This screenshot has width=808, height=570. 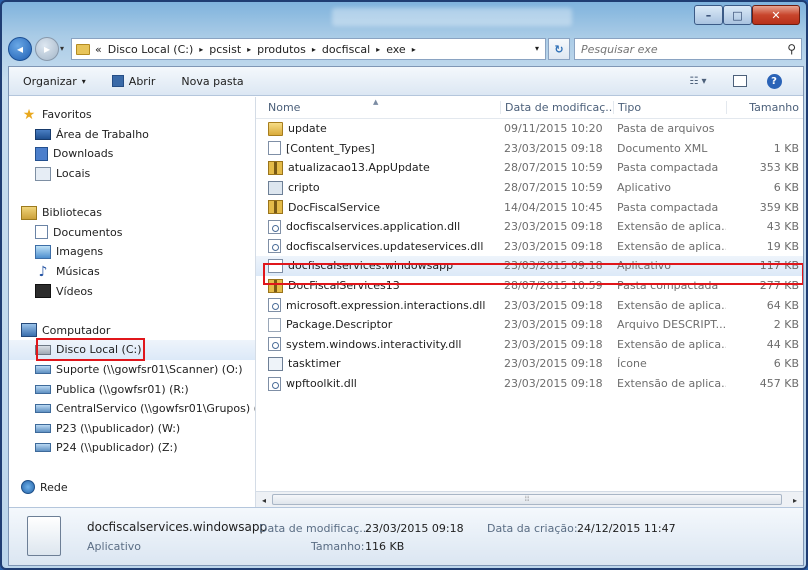 I want to click on file-size: 1 KB, so click(x=786, y=148).